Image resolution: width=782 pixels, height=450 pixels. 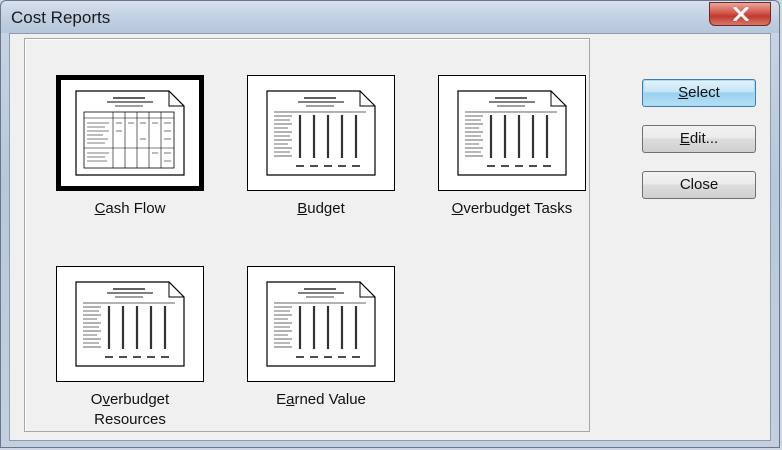 I want to click on button-label: Close, so click(x=699, y=184).